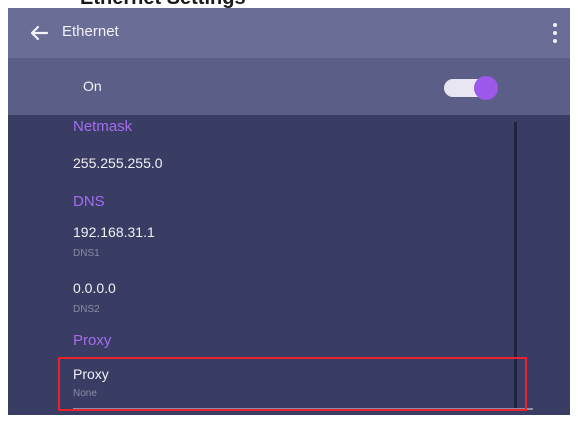  What do you see at coordinates (86, 309) in the screenshot?
I see `dns2-label: DNS2` at bounding box center [86, 309].